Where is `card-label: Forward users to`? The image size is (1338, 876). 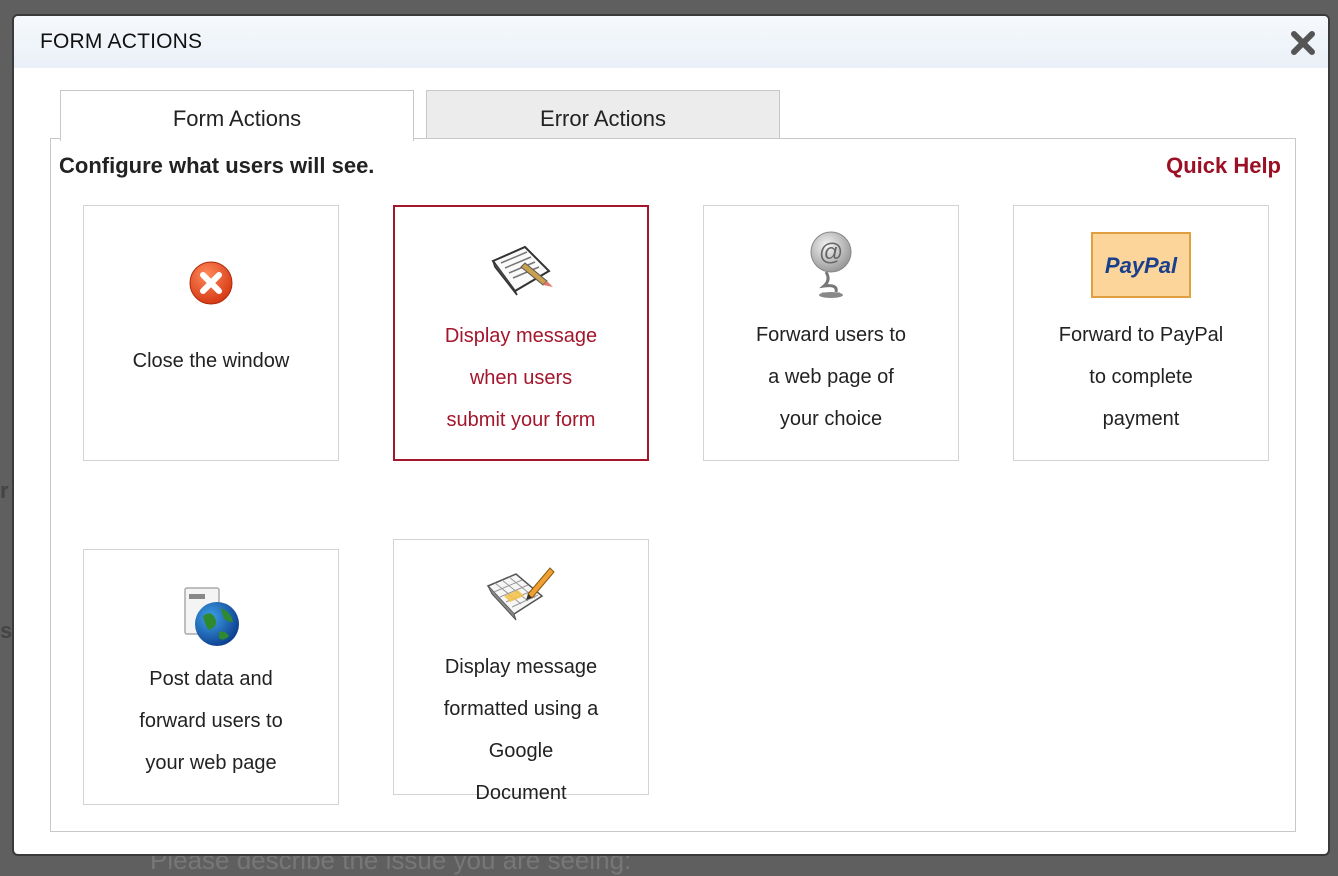
card-label: Forward users to is located at coordinates (831, 335).